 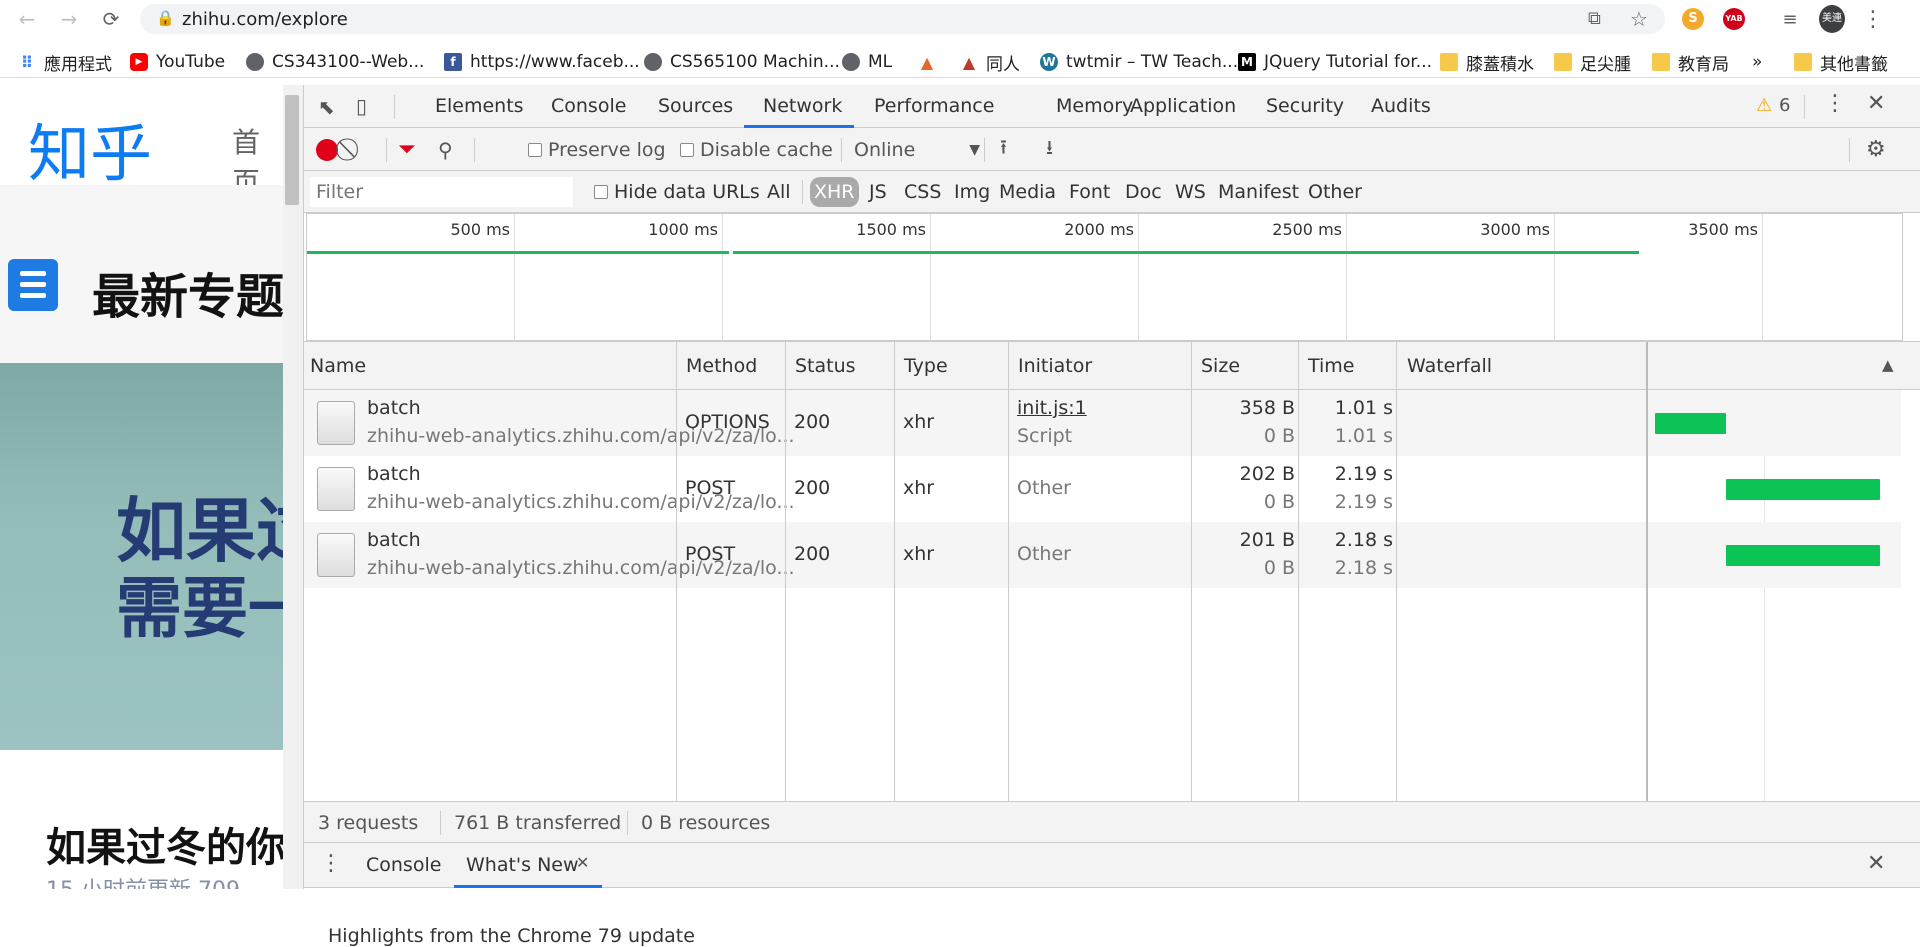 I want to click on filter-funnel-icon: ⏷, so click(x=407, y=149).